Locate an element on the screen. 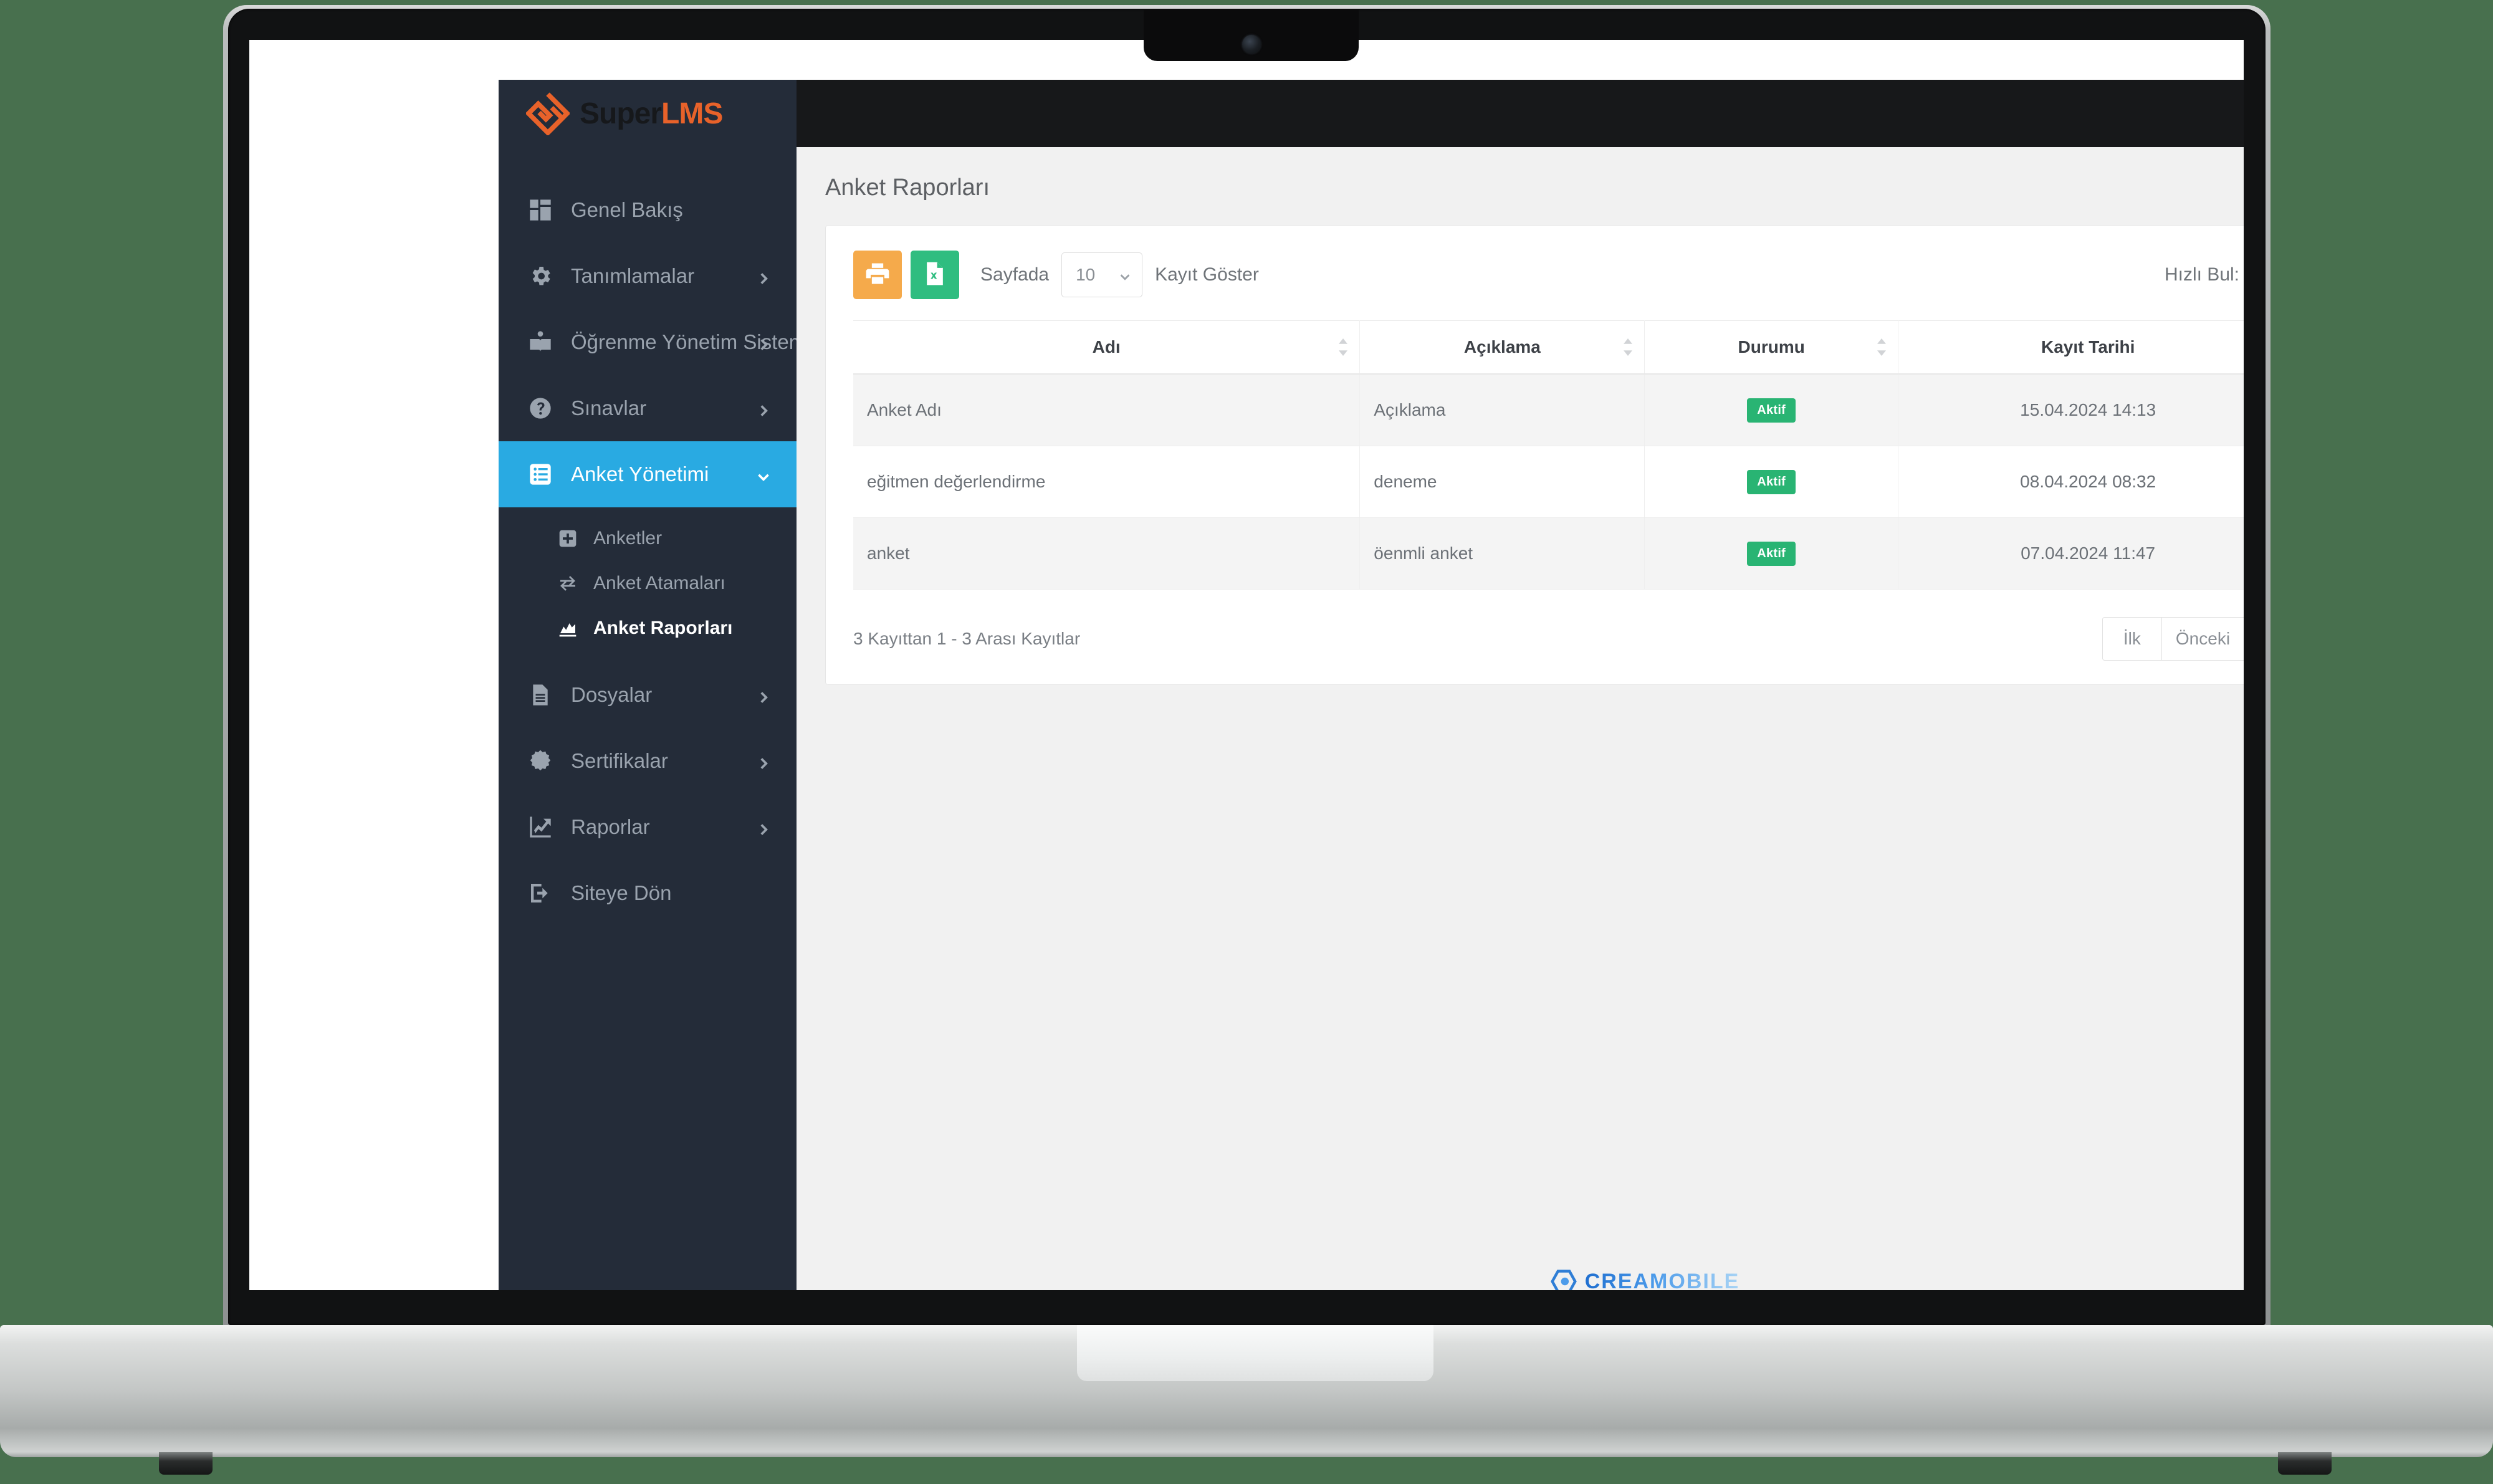 This screenshot has width=2493, height=1484. pagination-previous-button: Önceki is located at coordinates (2202, 639).